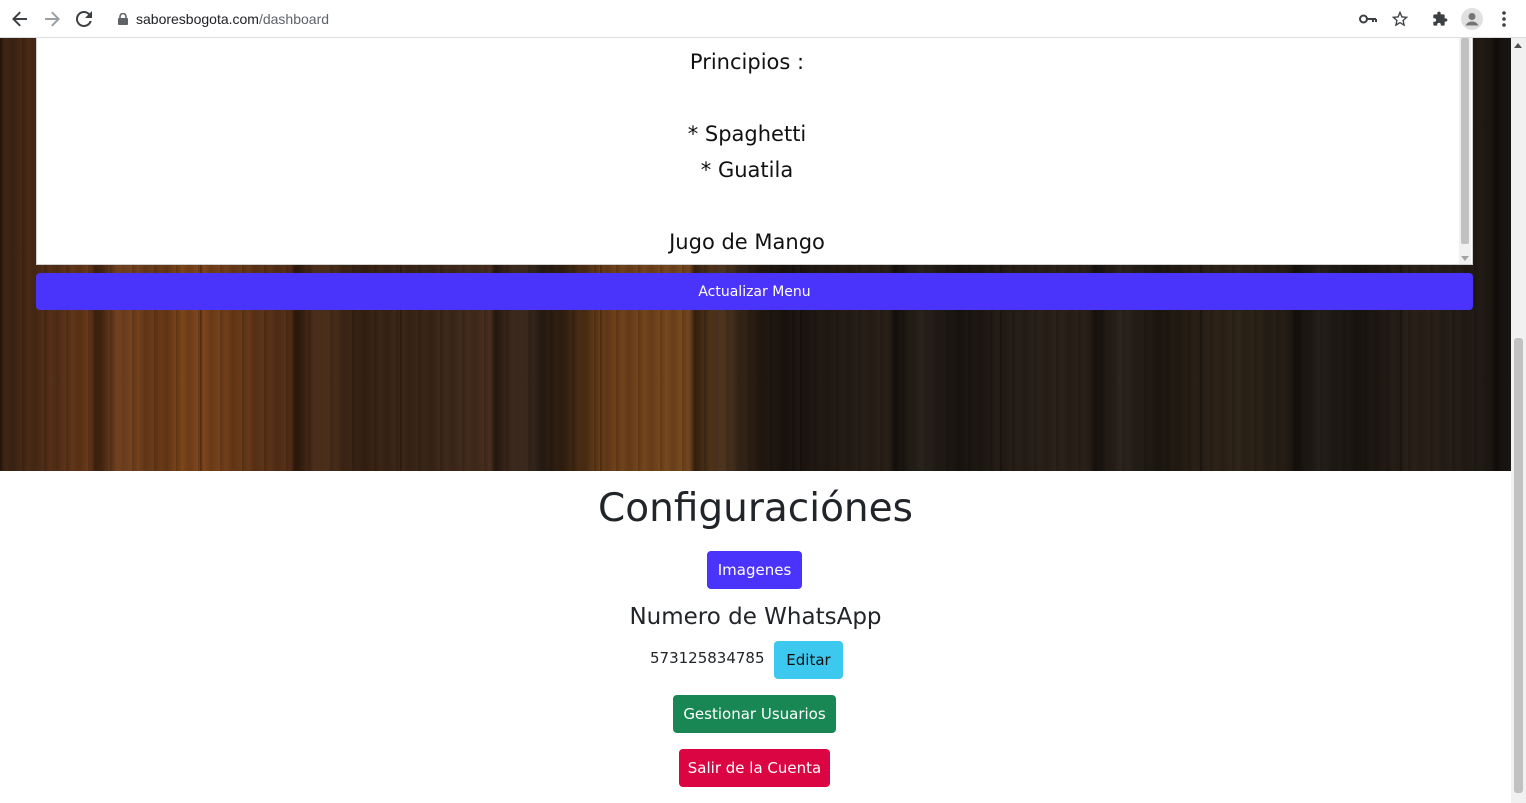 This screenshot has width=1526, height=803. What do you see at coordinates (1518, 45) in the screenshot?
I see `scroll-up-arrow-icon` at bounding box center [1518, 45].